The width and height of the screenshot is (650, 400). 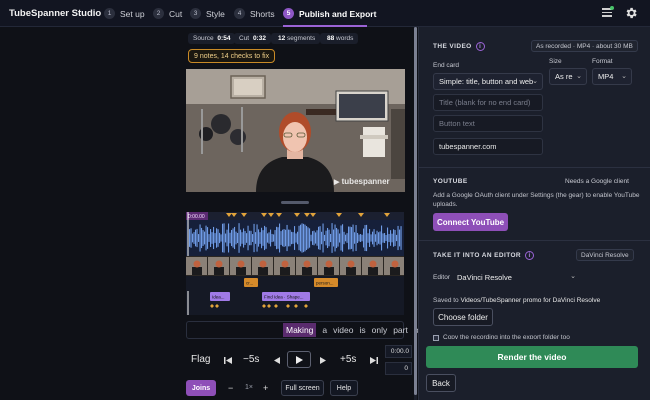 I want to click on connect-youtube-button: Connect YouTube, so click(x=470, y=222).